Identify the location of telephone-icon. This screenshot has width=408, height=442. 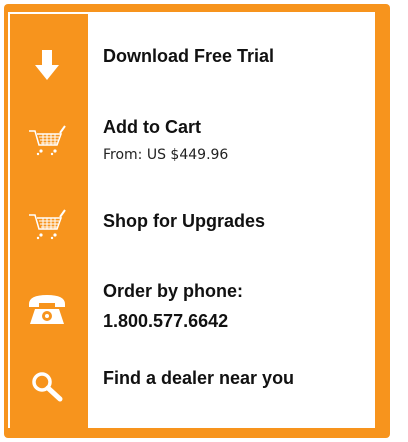
(47, 309).